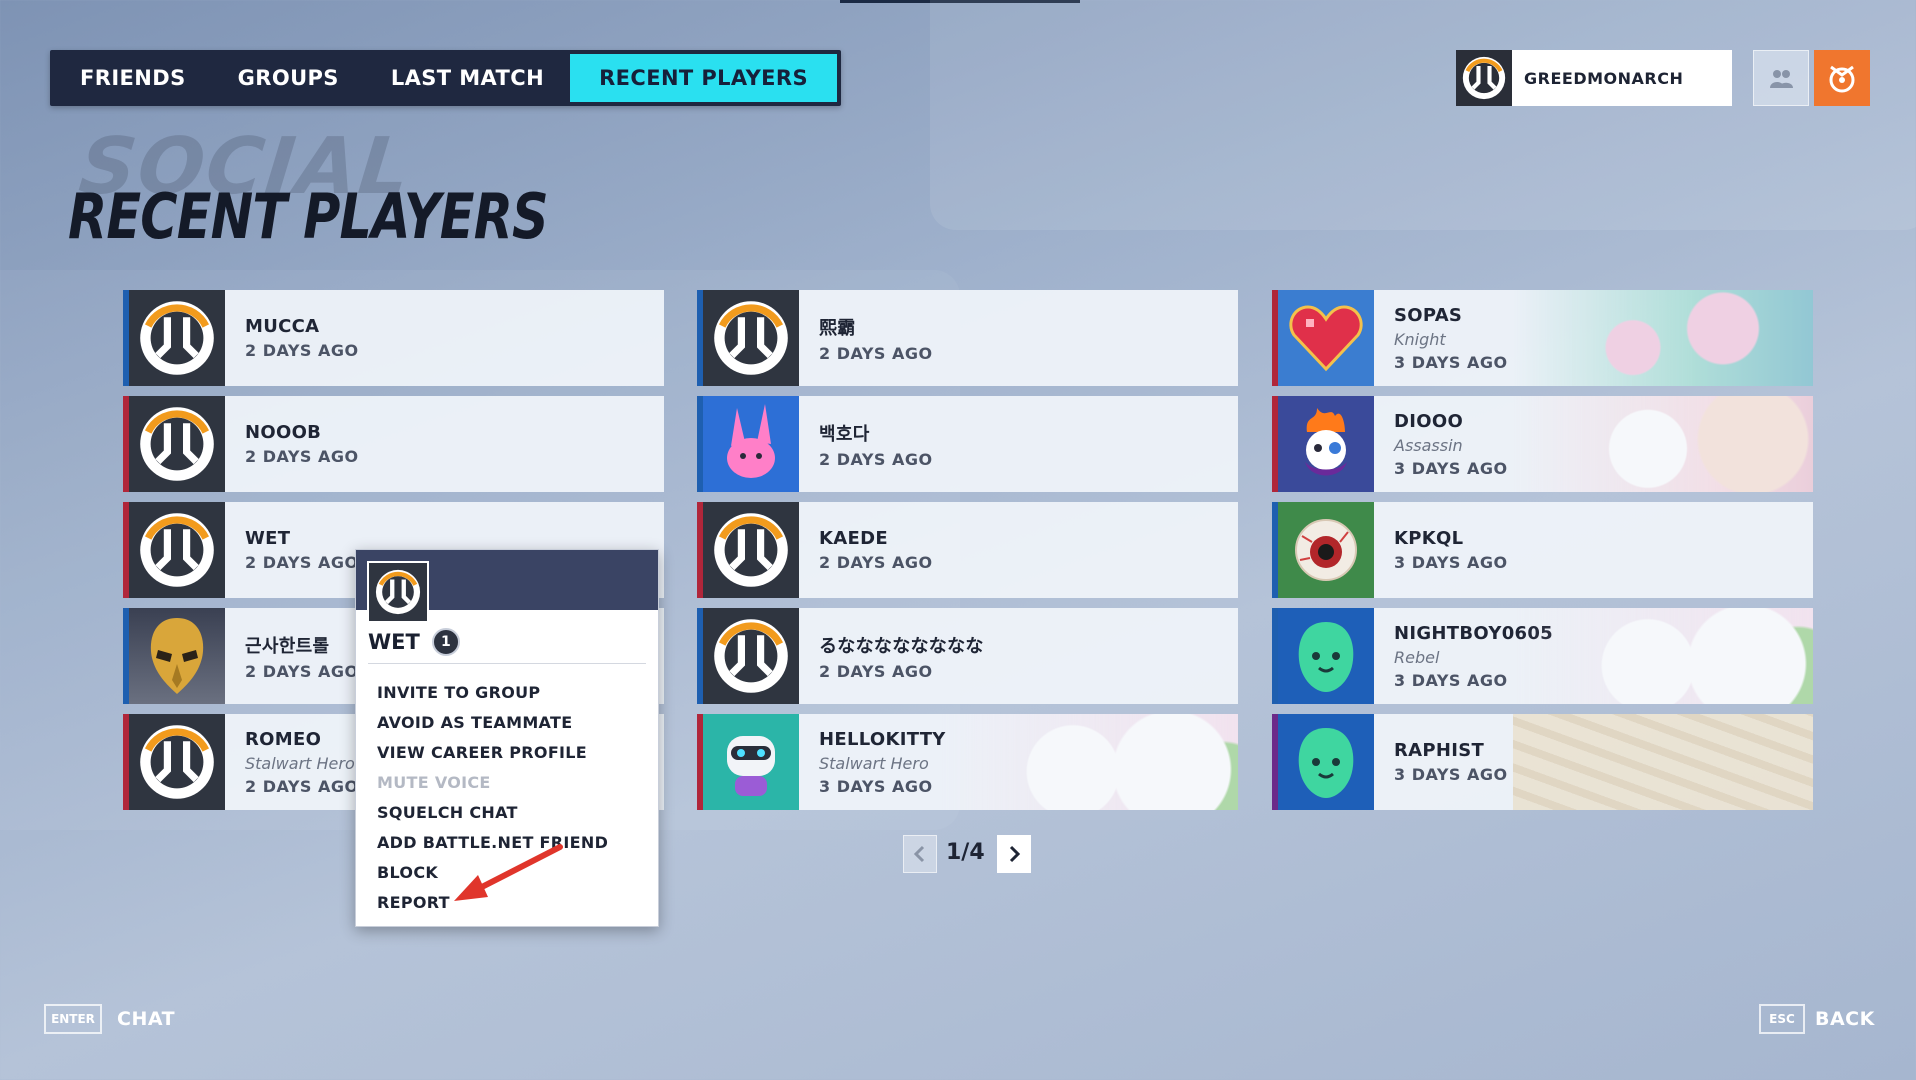 The width and height of the screenshot is (1916, 1080). I want to click on overwatch-menu-button, so click(1842, 78).